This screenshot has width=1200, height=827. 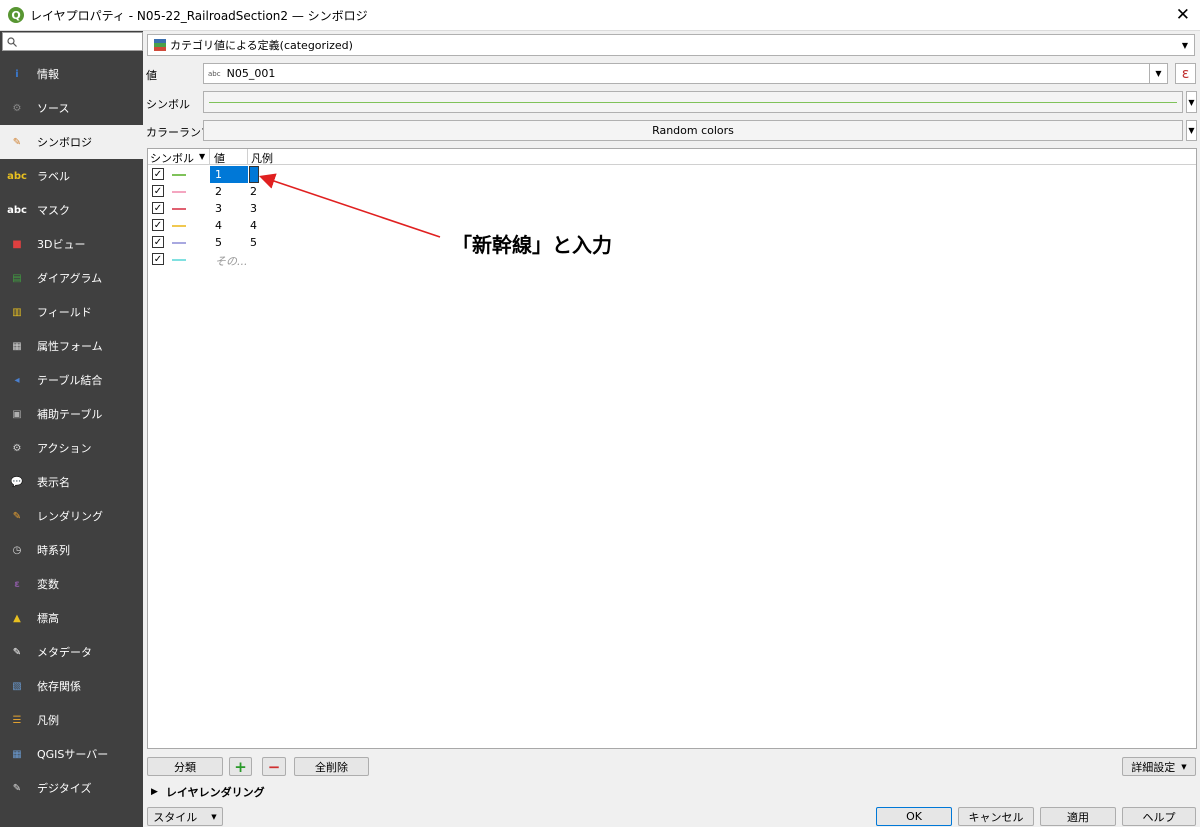 I want to click on annotation-arrow, so click(x=349, y=205).